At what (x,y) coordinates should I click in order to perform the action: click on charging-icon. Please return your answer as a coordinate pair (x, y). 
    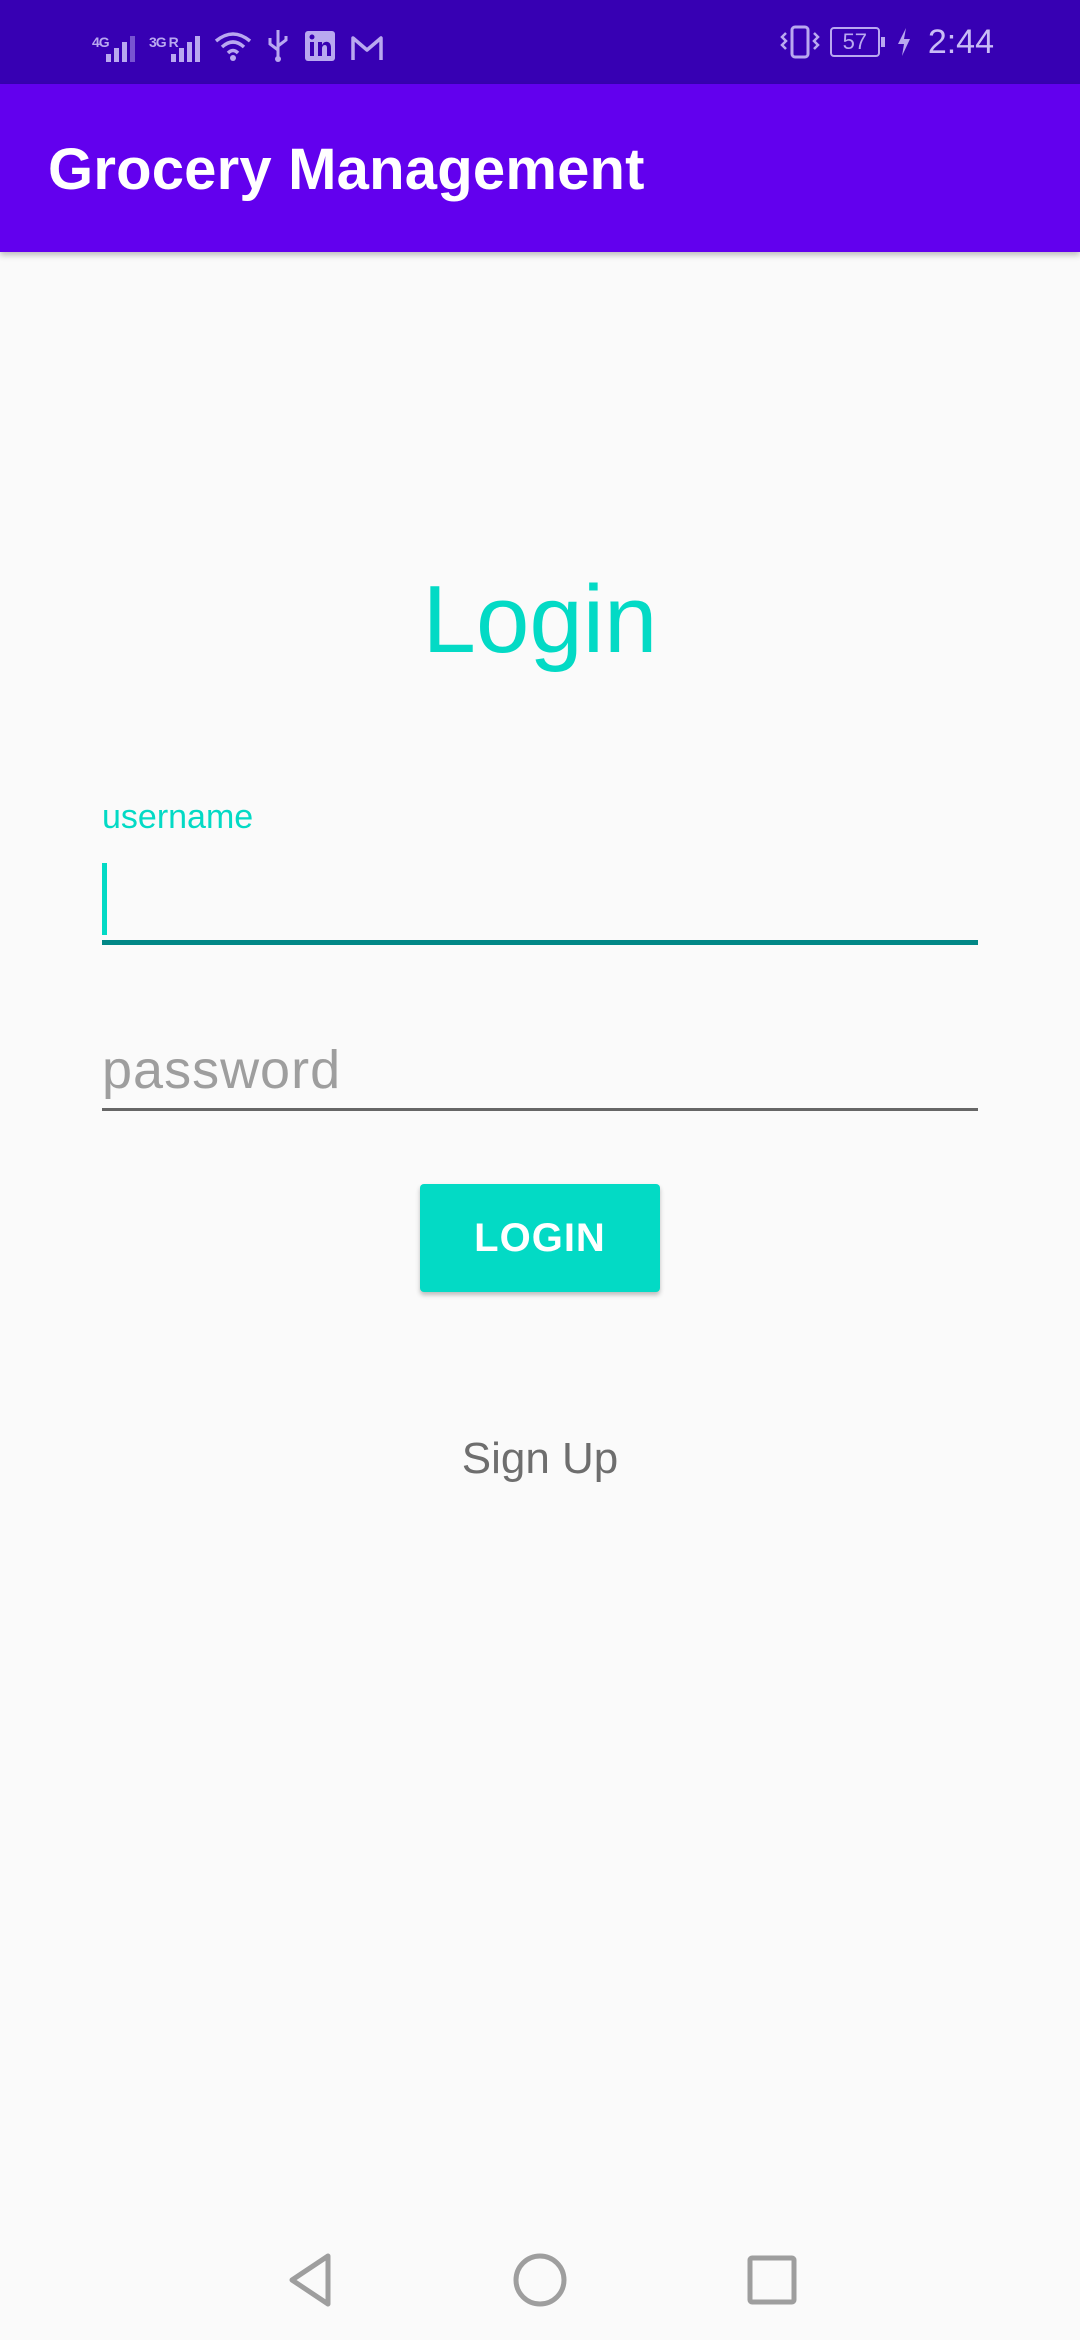
    Looking at the image, I should click on (903, 42).